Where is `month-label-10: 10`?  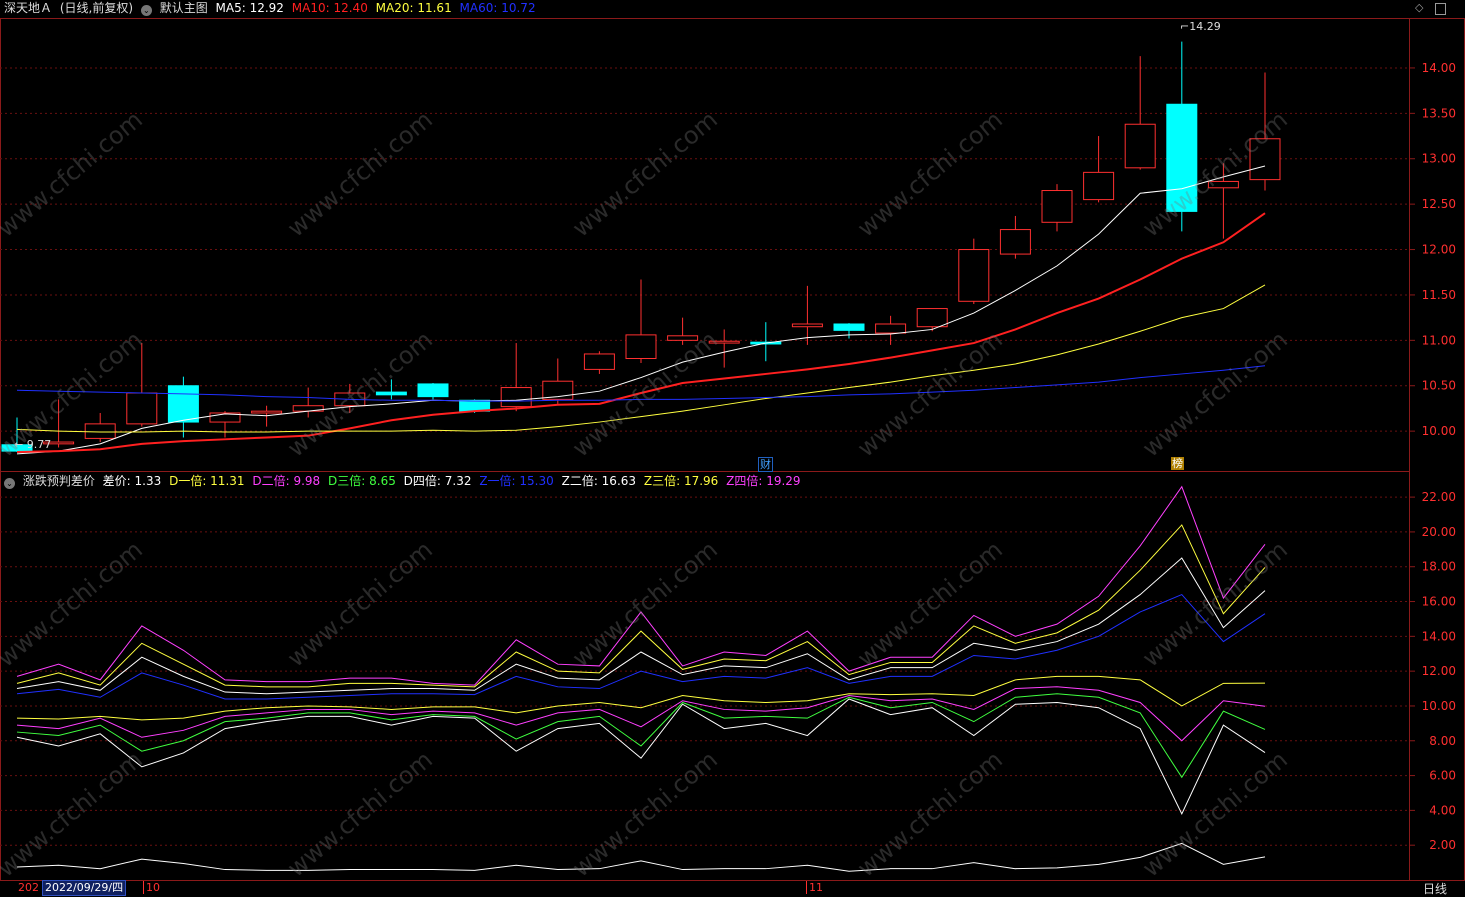
month-label-10: 10 is located at coordinates (151, 887).